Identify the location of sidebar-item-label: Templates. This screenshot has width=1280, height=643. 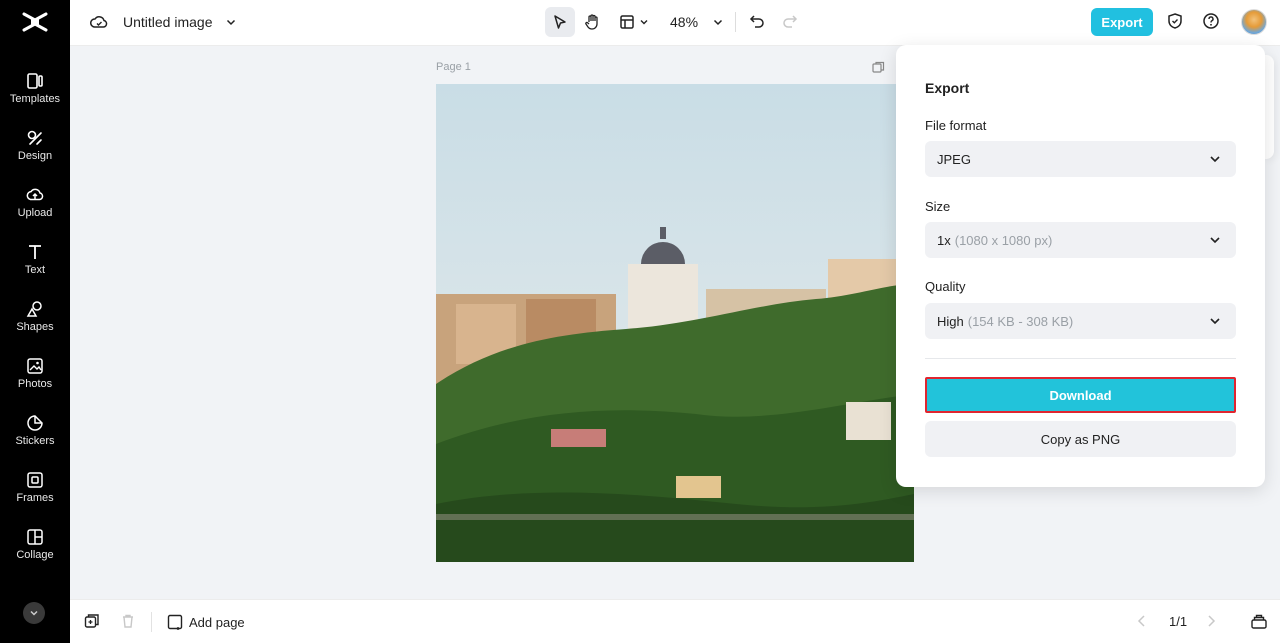
(35, 99).